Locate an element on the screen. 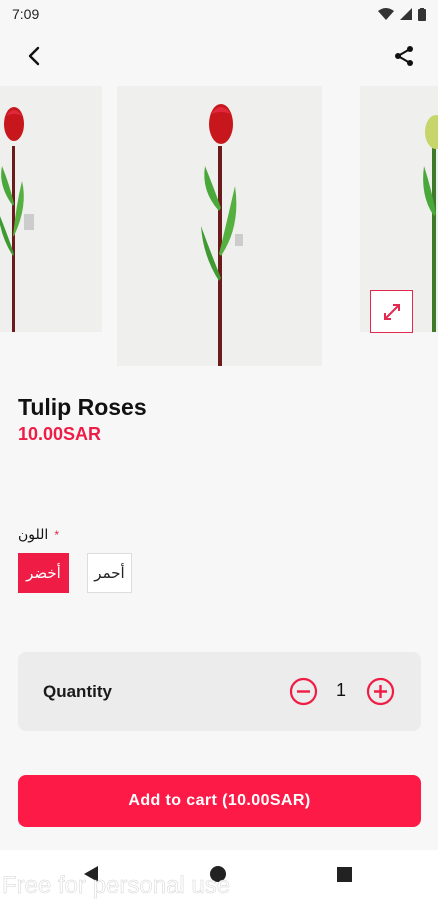  color-option-label: أخضر is located at coordinates (43, 573).